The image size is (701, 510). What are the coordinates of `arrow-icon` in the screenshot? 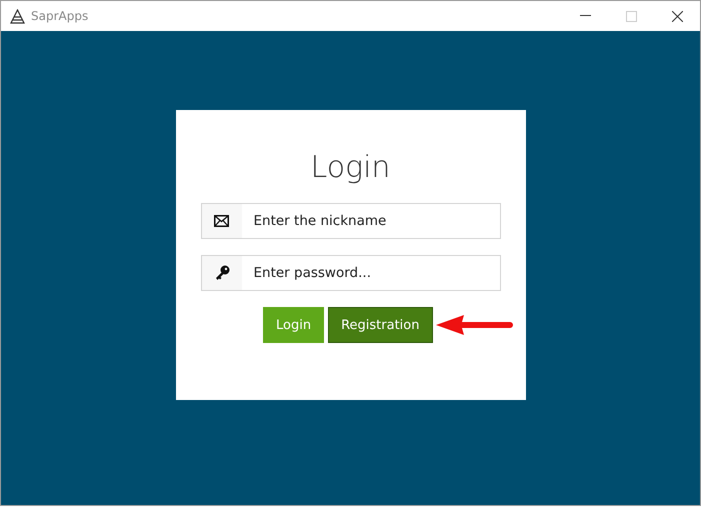 It's located at (475, 325).